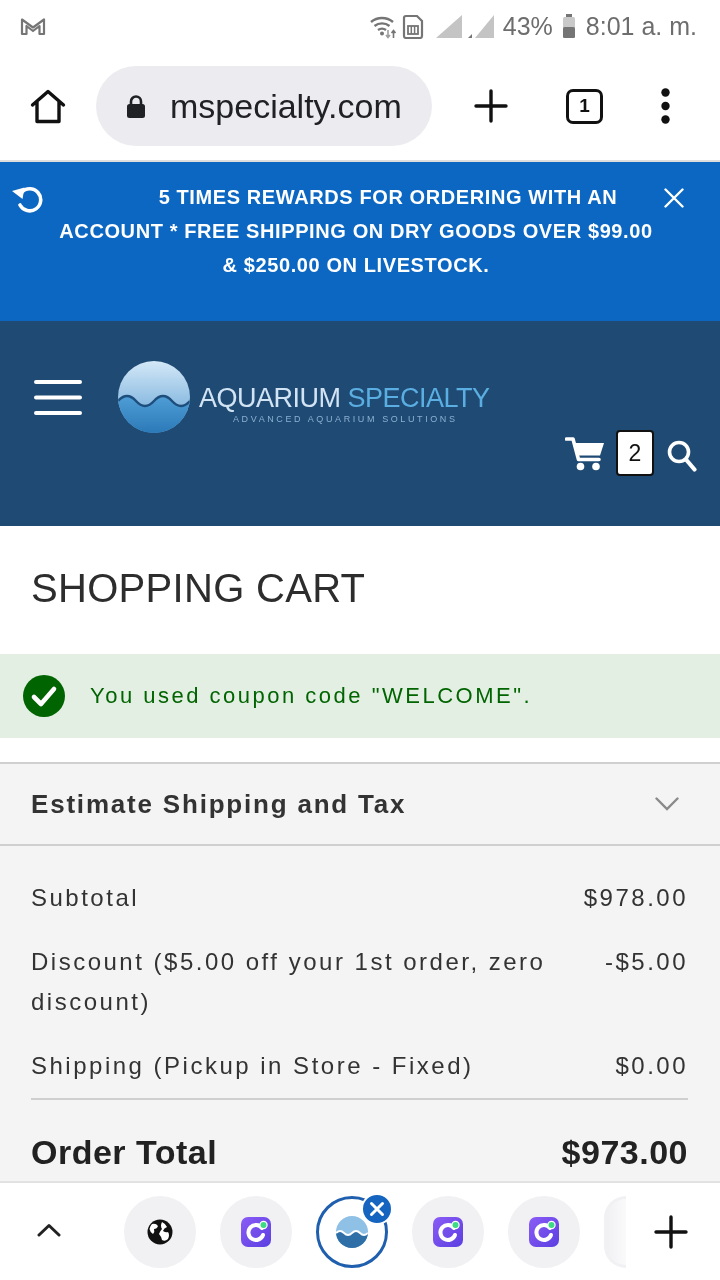  I want to click on order-total-amount: $973.00, so click(624, 1152).